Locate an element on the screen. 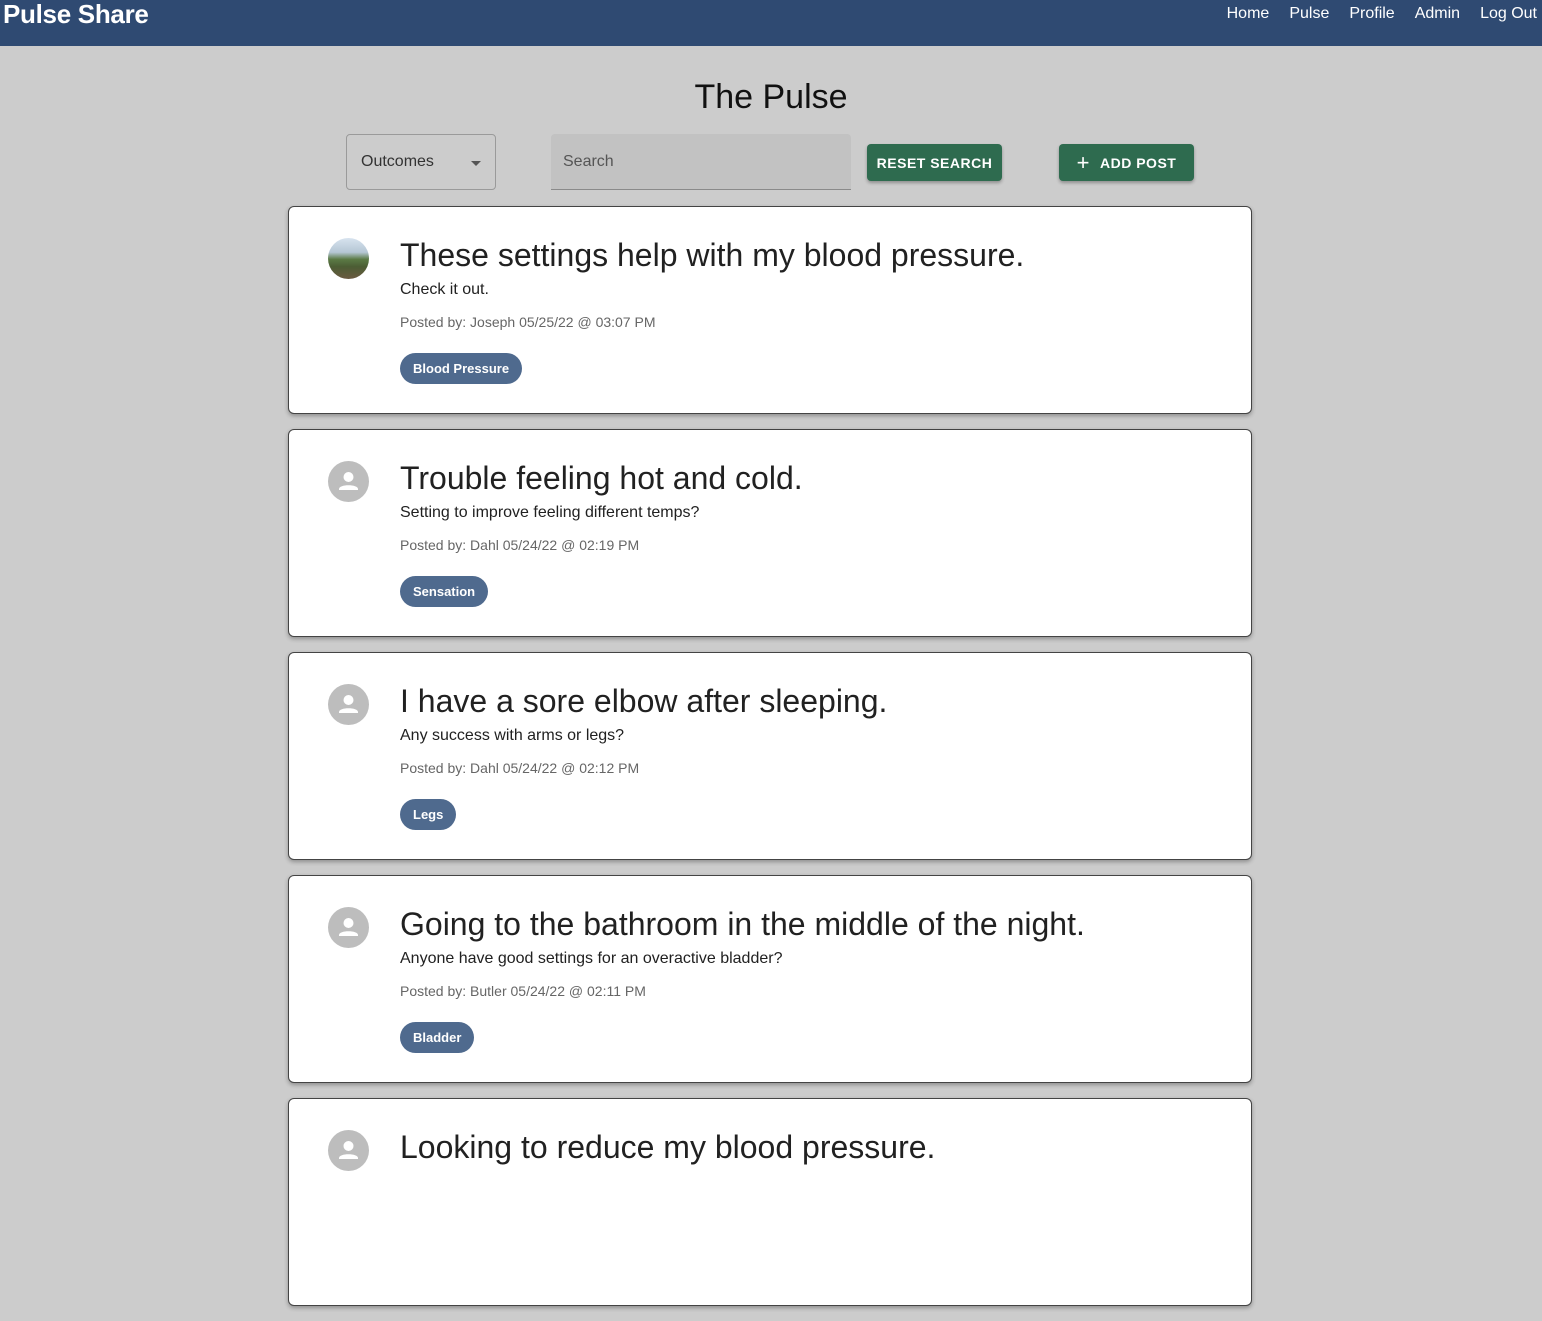  post-meta: Posted by: Joseph 05/25/22 @ 03:07 PM is located at coordinates (528, 322).